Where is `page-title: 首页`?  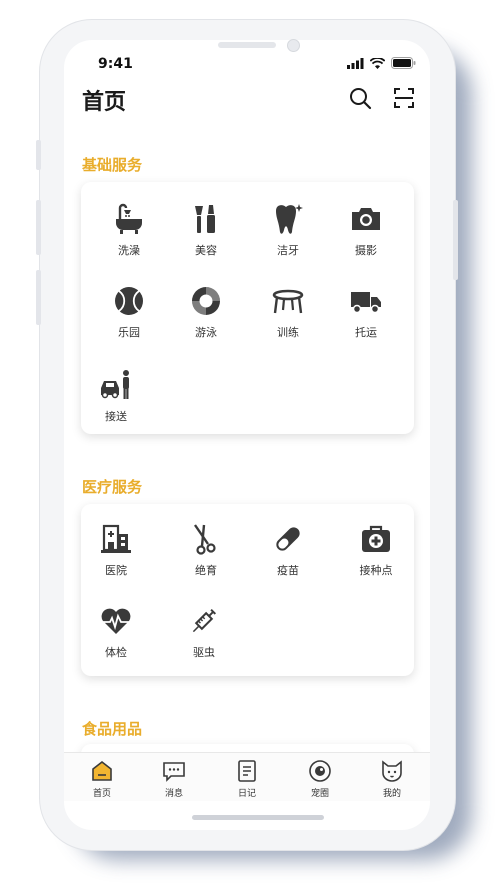 page-title: 首页 is located at coordinates (104, 102).